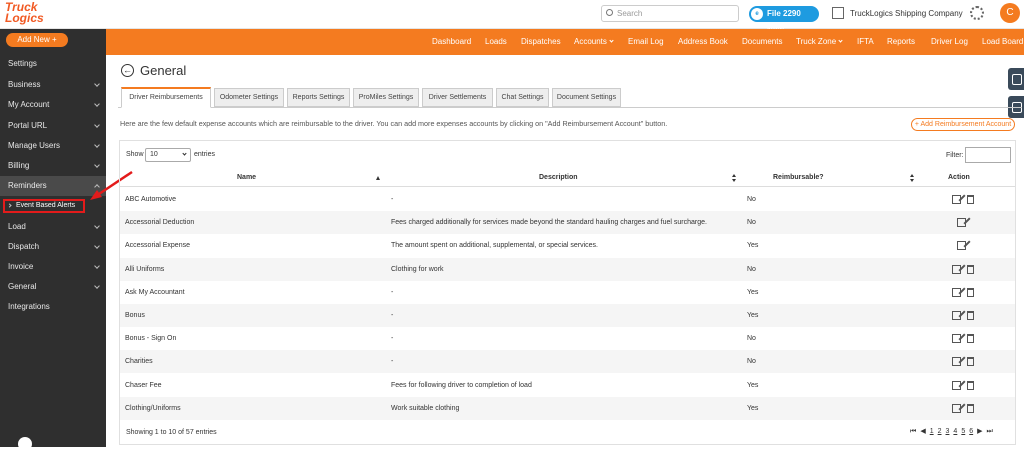 The height and width of the screenshot is (451, 1024). I want to click on sidebar-subitem-event-based-alerts: Event Based Alerts, so click(44, 206).